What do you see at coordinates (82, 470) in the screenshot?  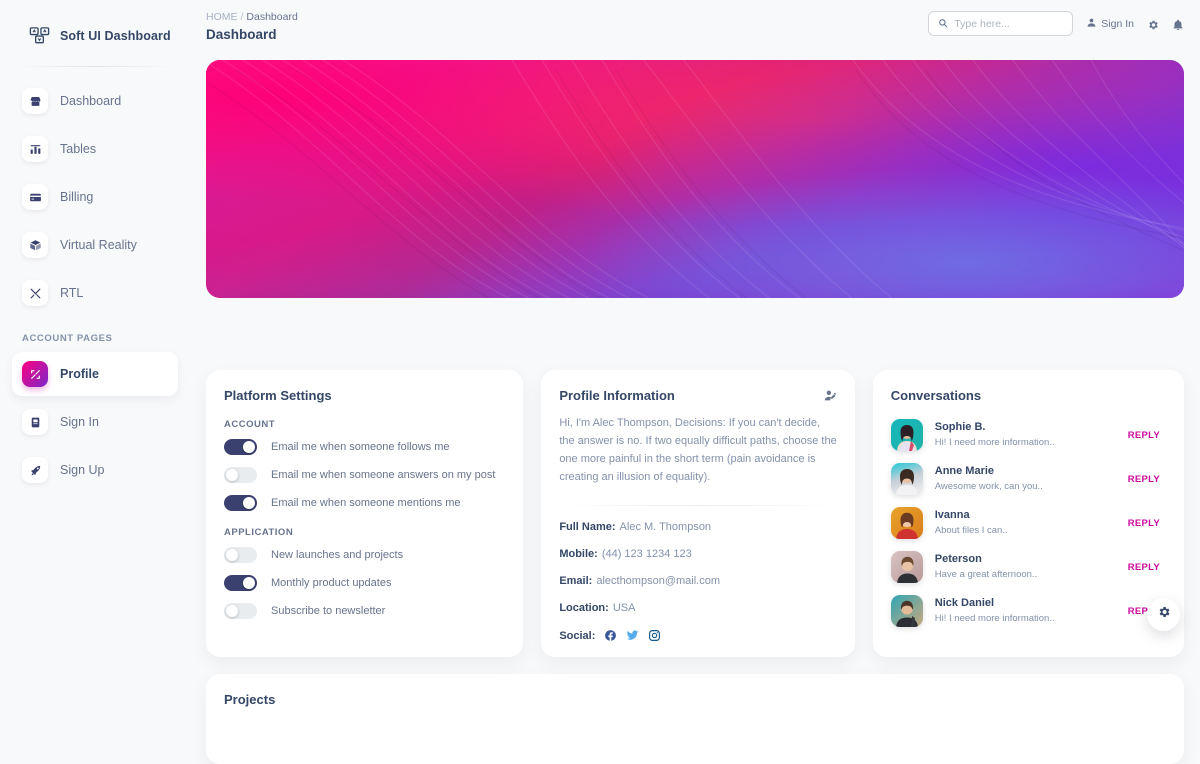 I see `sidebar-item-label: Sign Up` at bounding box center [82, 470].